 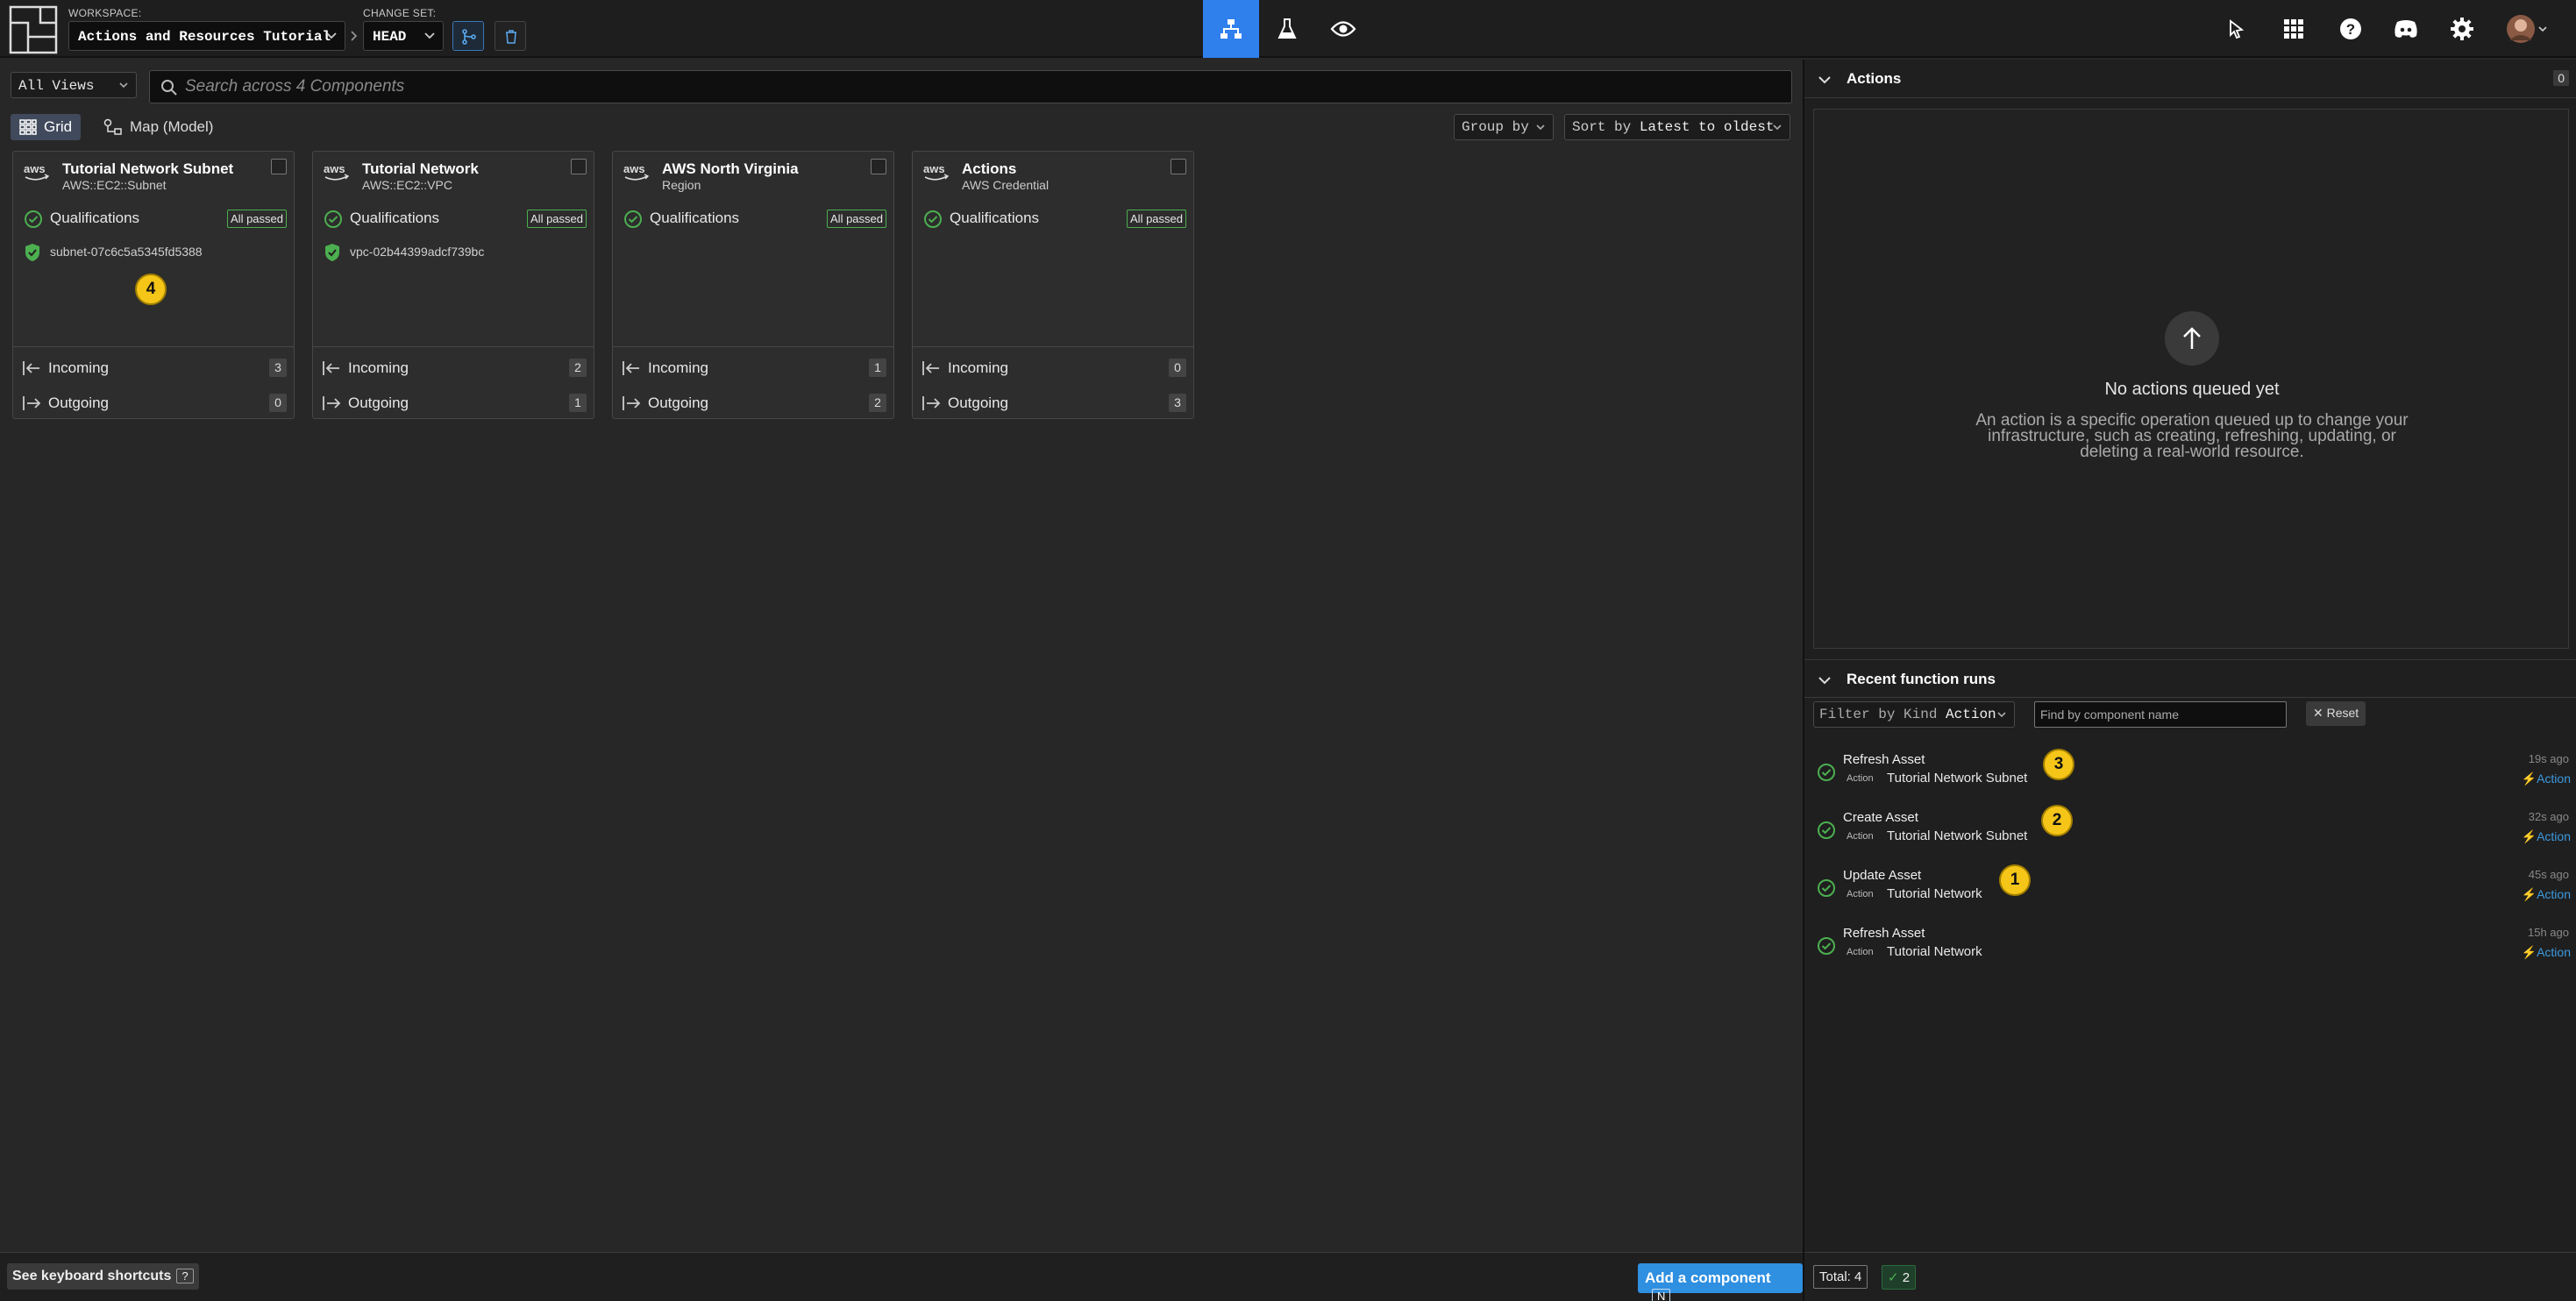 I want to click on app-logo, so click(x=33, y=30).